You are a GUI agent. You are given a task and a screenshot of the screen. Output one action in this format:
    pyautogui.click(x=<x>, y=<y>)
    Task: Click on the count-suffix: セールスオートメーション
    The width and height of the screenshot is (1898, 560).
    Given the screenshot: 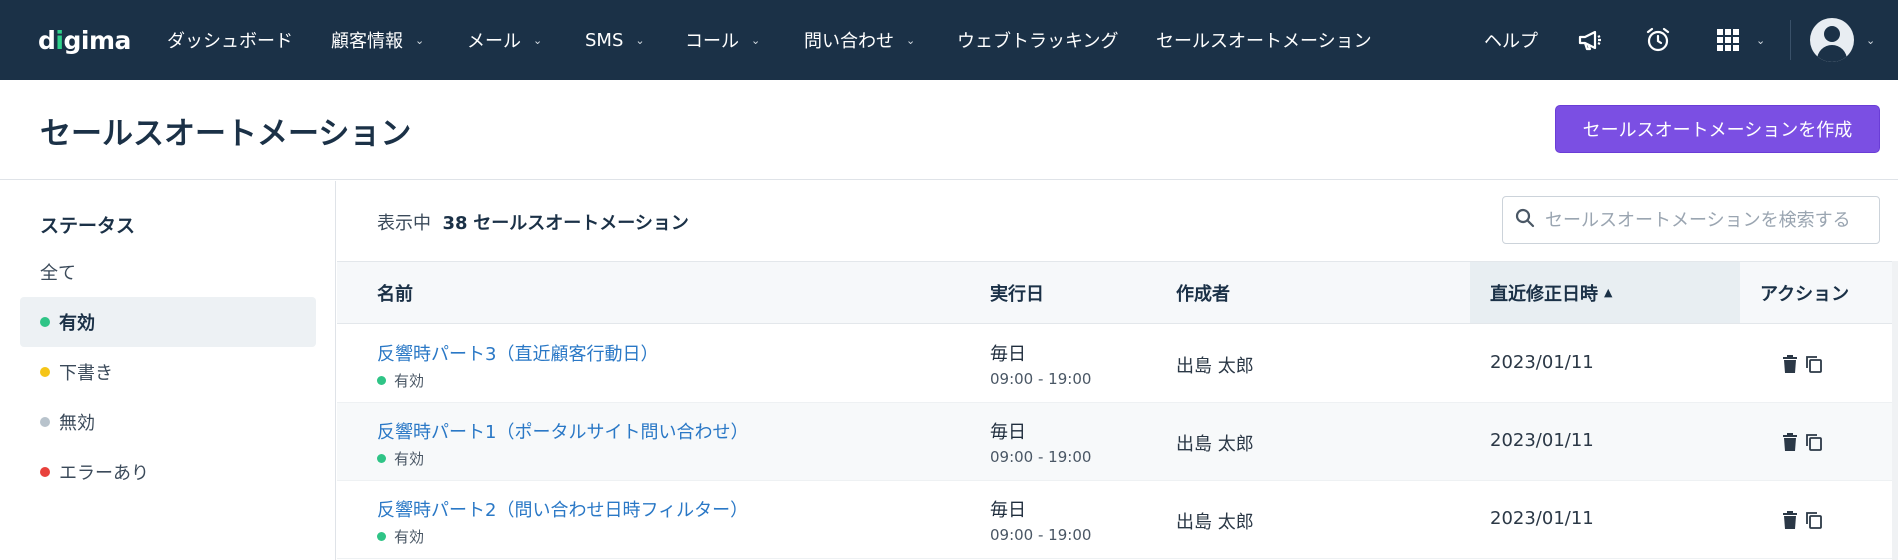 What is the action you would take?
    pyautogui.click(x=581, y=223)
    